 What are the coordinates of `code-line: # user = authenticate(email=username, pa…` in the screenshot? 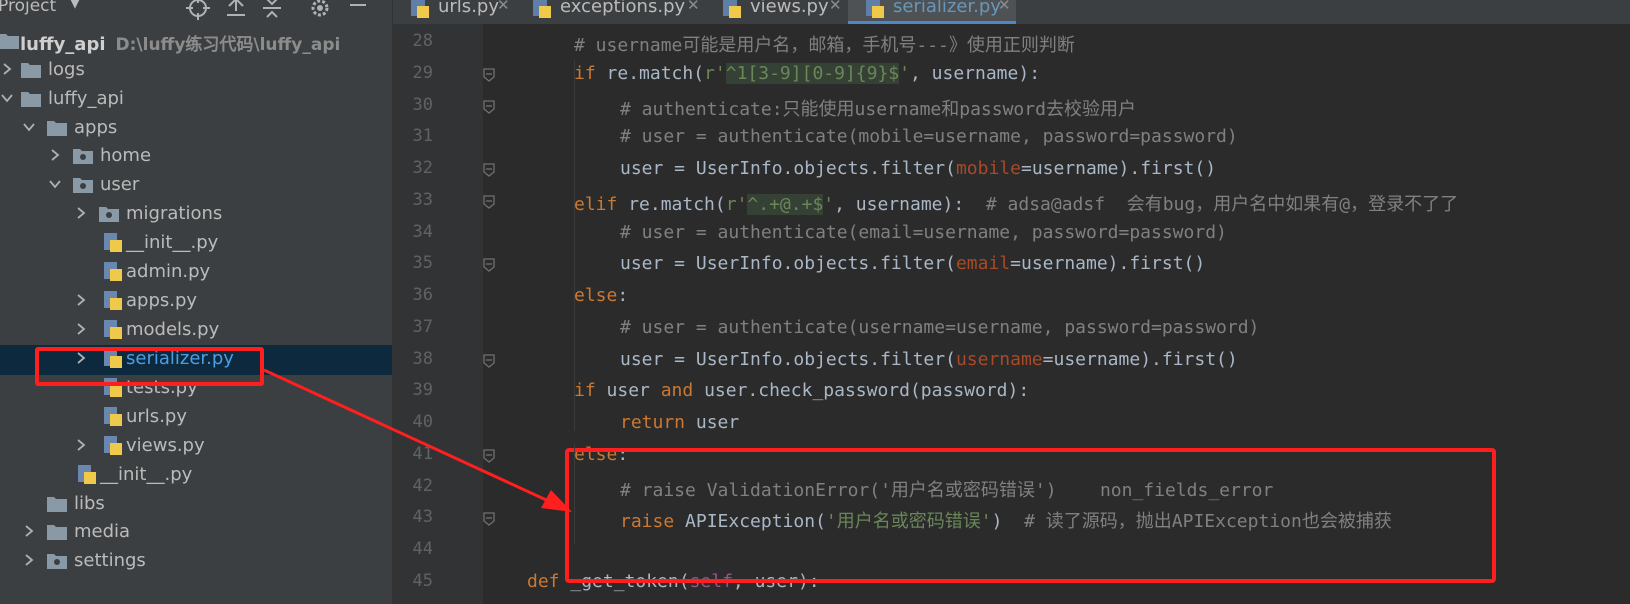 It's located at (923, 232).